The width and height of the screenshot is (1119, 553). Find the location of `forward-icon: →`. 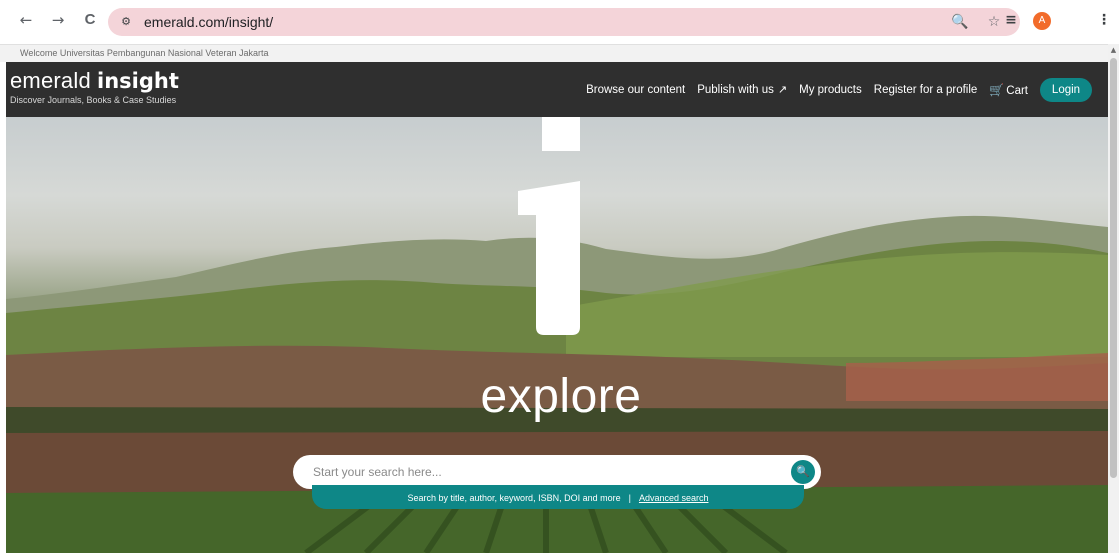

forward-icon: → is located at coordinates (58, 20).